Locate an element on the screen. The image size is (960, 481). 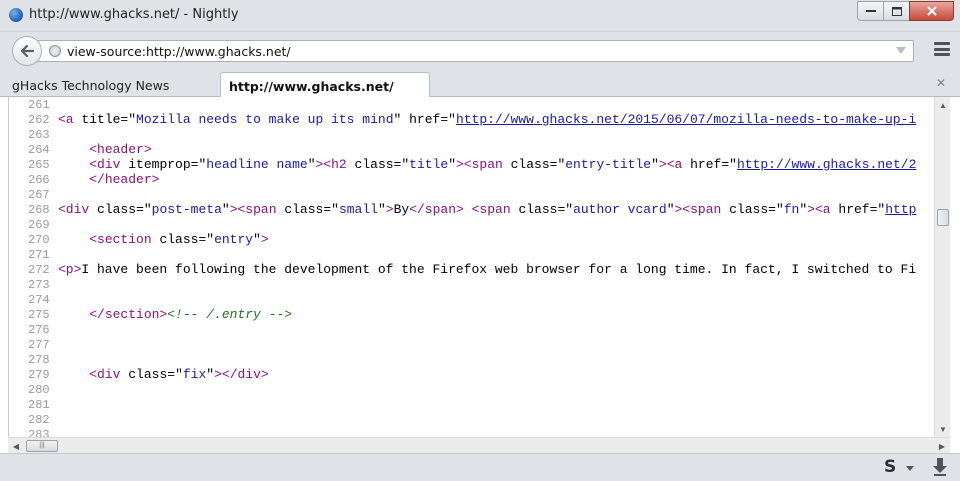
line-code: <header> is located at coordinates (120, 149).